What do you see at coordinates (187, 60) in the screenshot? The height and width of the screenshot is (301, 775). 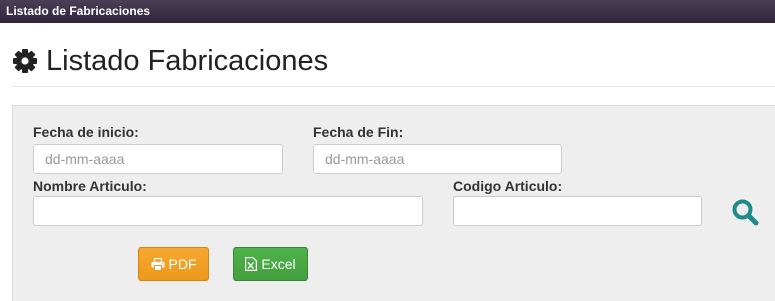 I see `page-title: Listado Fabricaciones` at bounding box center [187, 60].